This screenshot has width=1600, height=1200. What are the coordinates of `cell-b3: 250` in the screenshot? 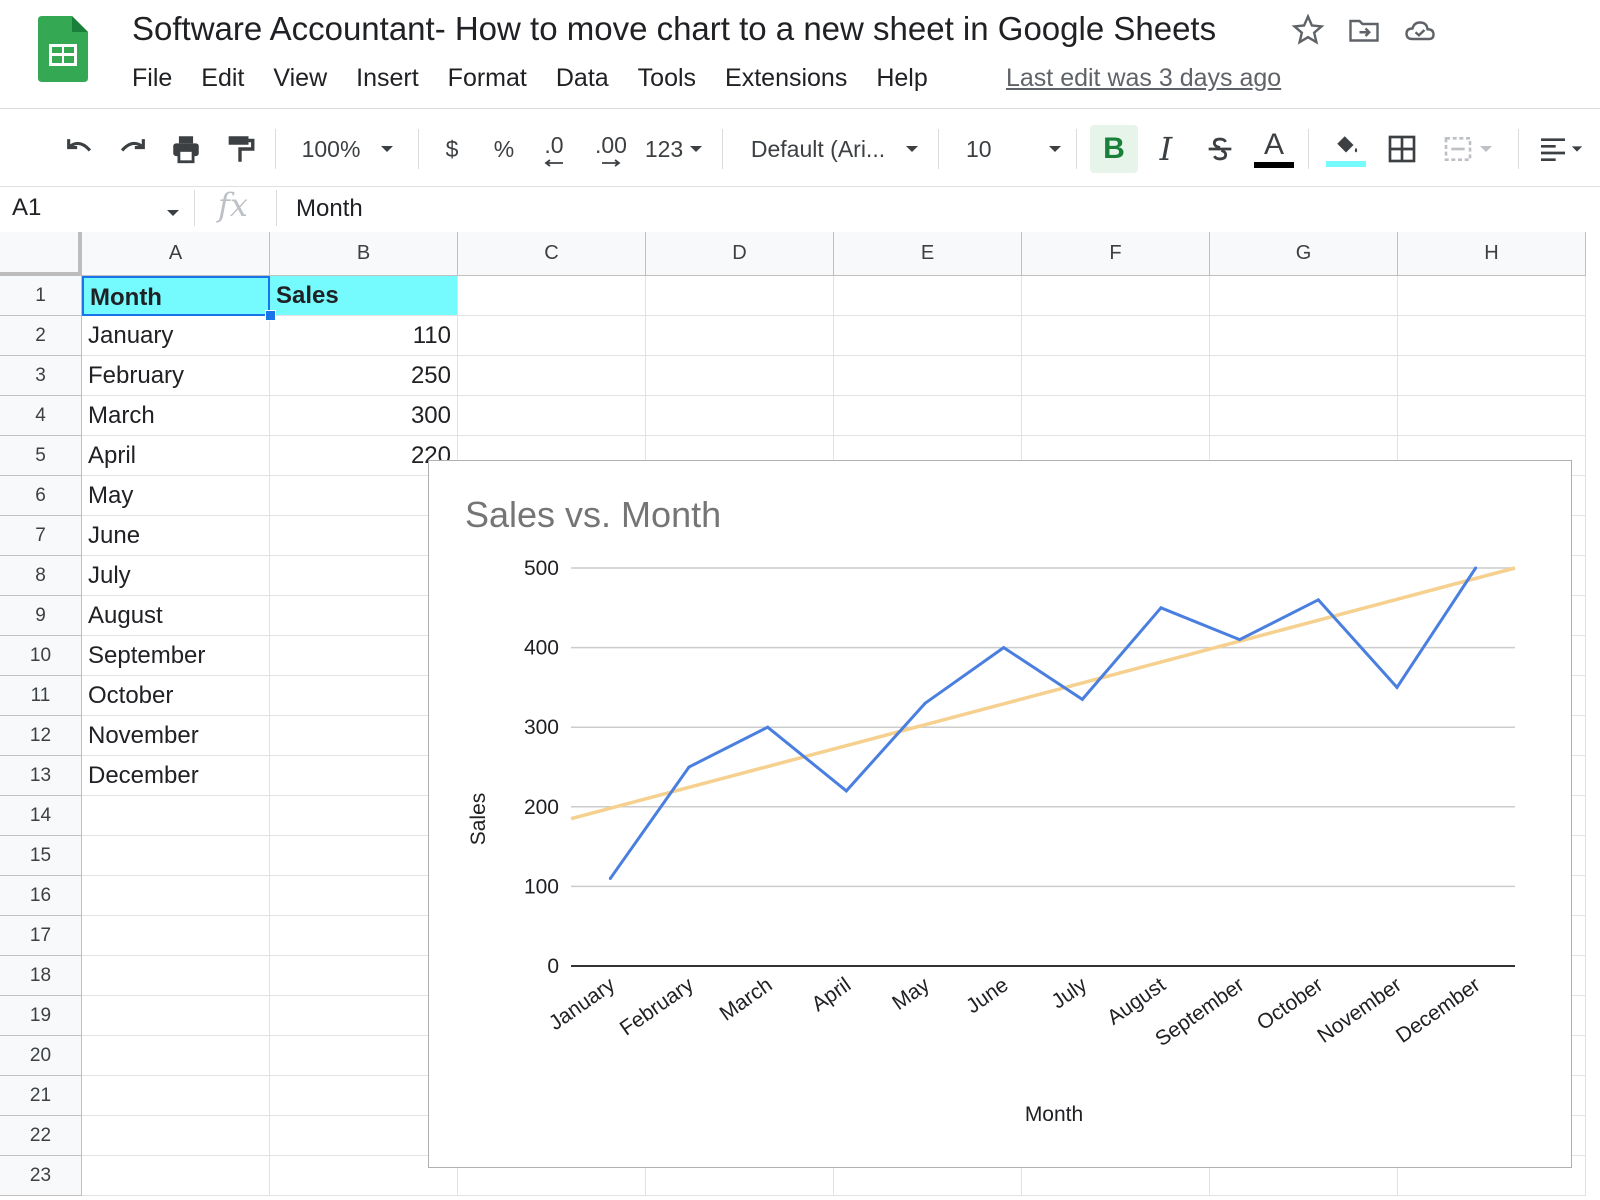 It's located at (364, 376).